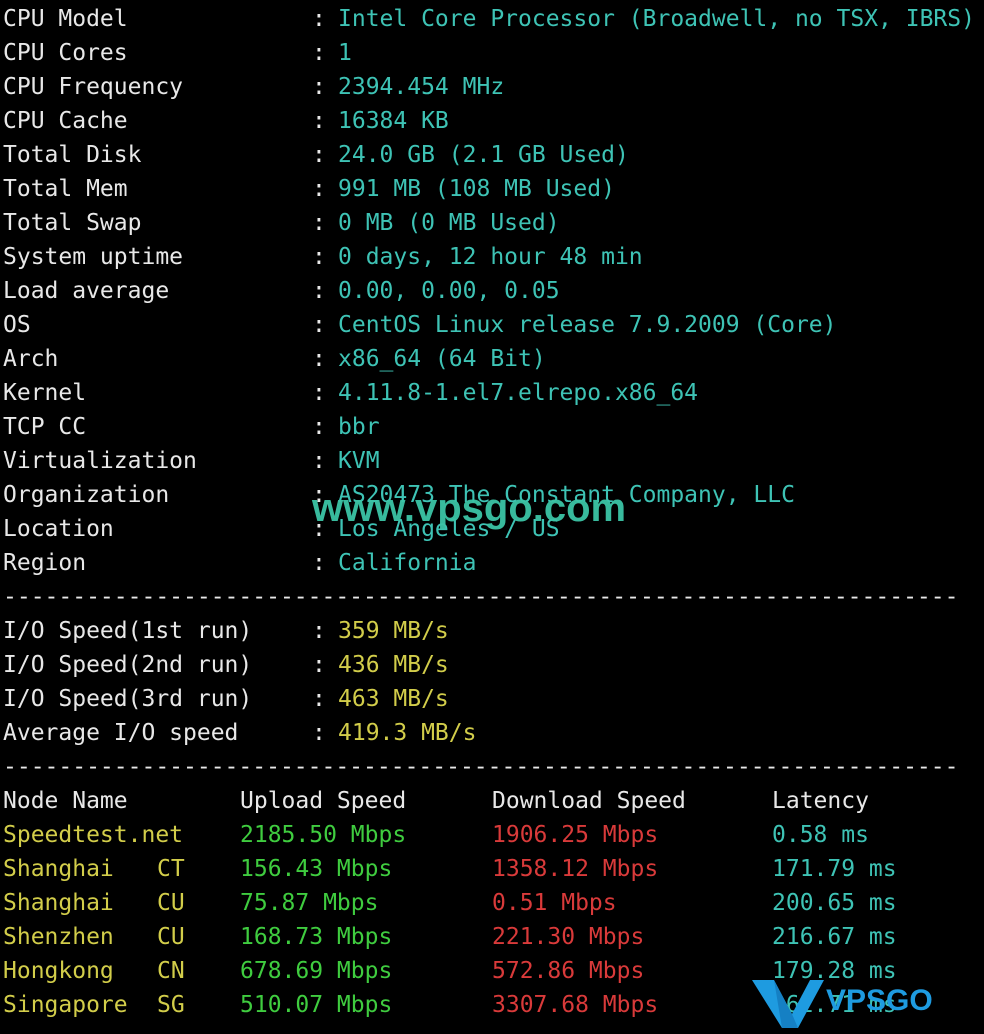 The width and height of the screenshot is (984, 1034). Describe the element at coordinates (589, 801) in the screenshot. I see `column-header: Download Speed` at that location.